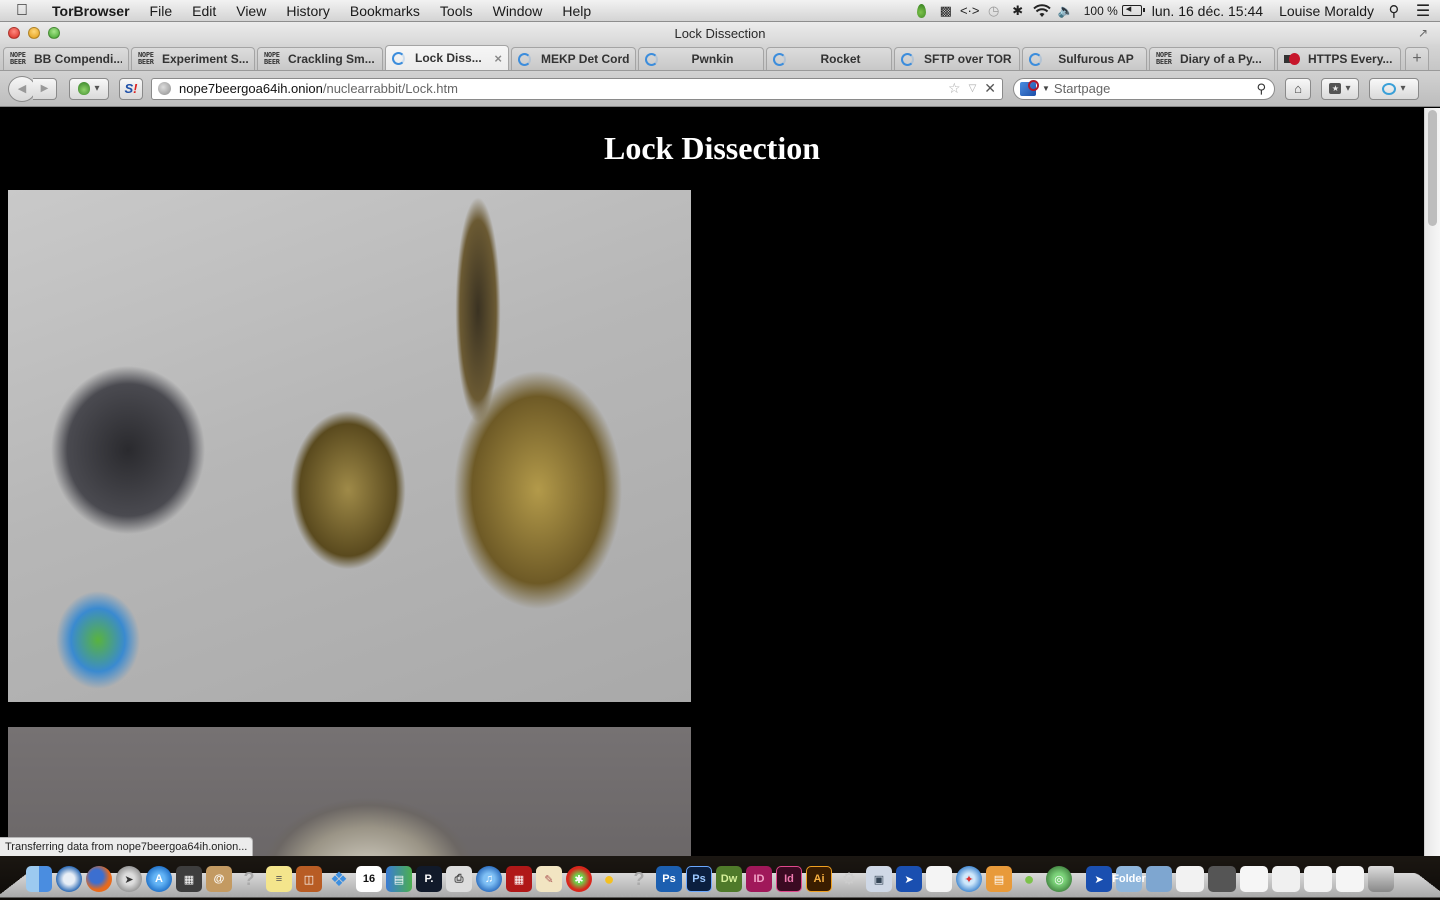 Image resolution: width=1440 pixels, height=900 pixels. I want to click on app-store-icon: A, so click(159, 879).